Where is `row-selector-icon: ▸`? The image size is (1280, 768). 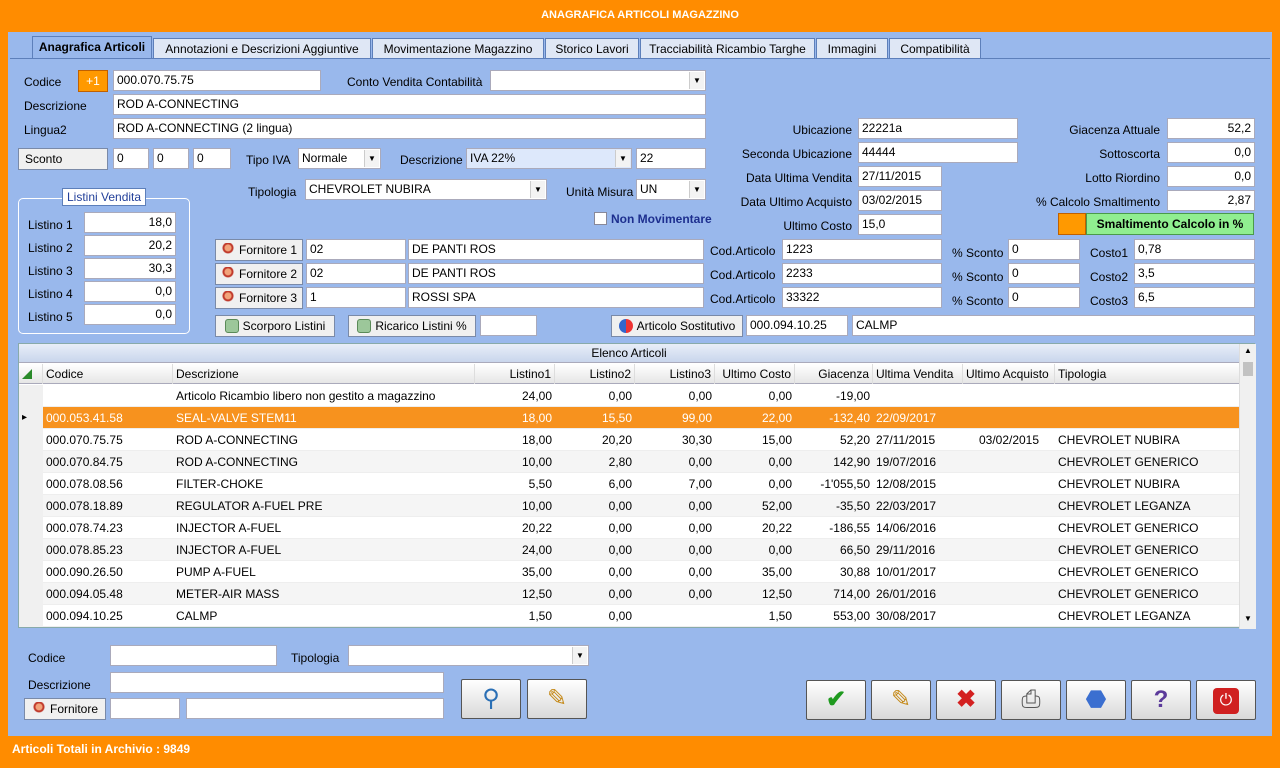 row-selector-icon: ▸ is located at coordinates (31, 418).